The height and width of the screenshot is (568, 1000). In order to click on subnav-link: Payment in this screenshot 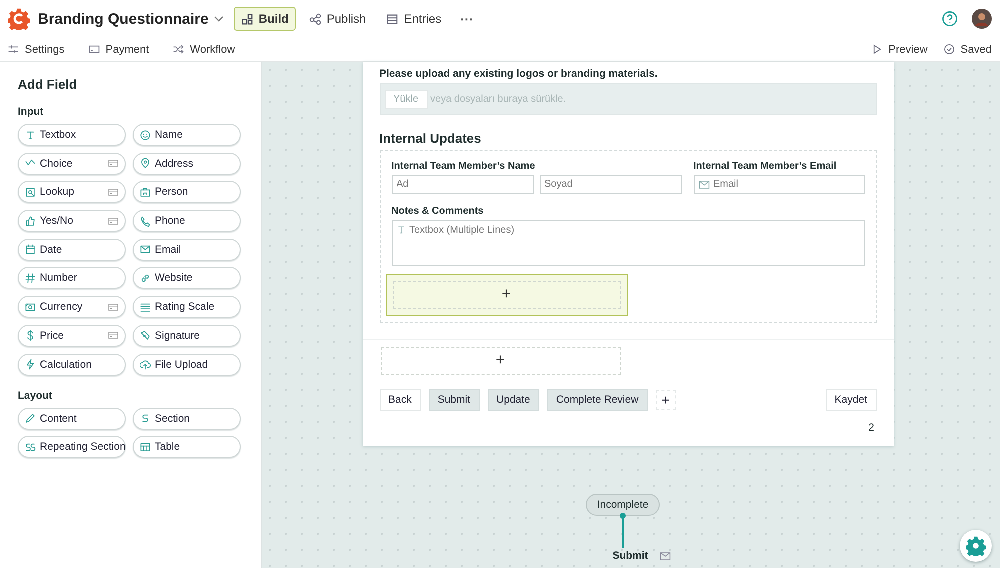, I will do `click(119, 50)`.